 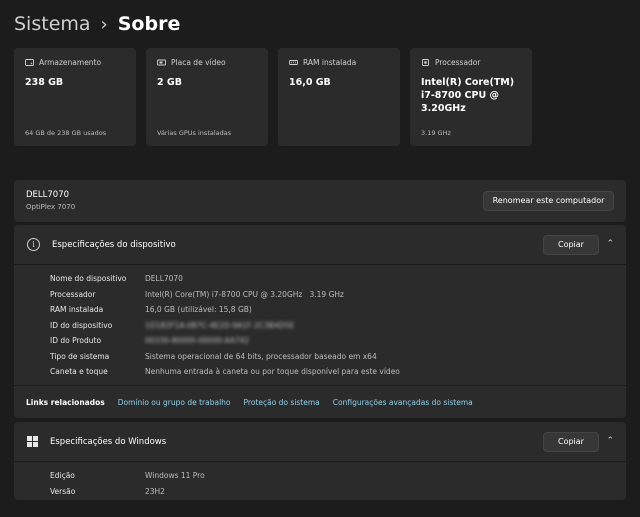 I want to click on card-title: RAM instalada, so click(x=330, y=62).